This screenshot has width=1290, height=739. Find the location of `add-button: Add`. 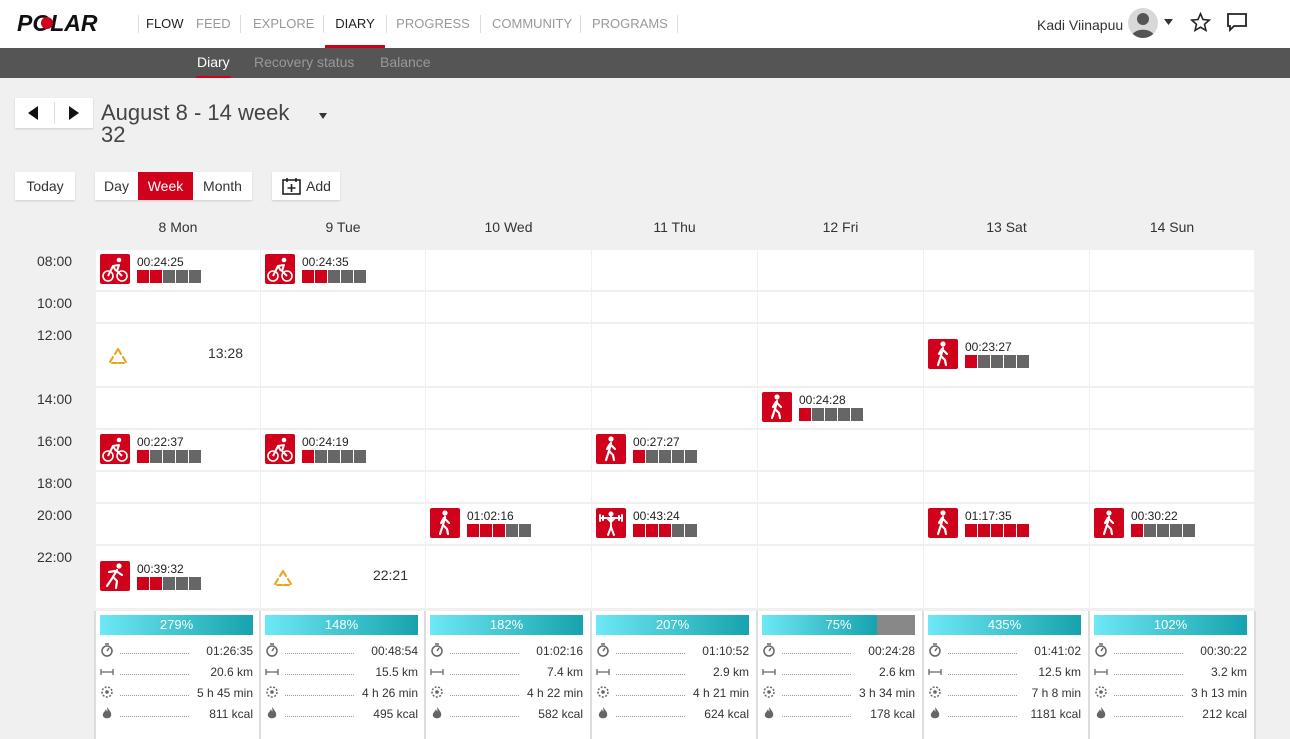

add-button: Add is located at coordinates (306, 186).